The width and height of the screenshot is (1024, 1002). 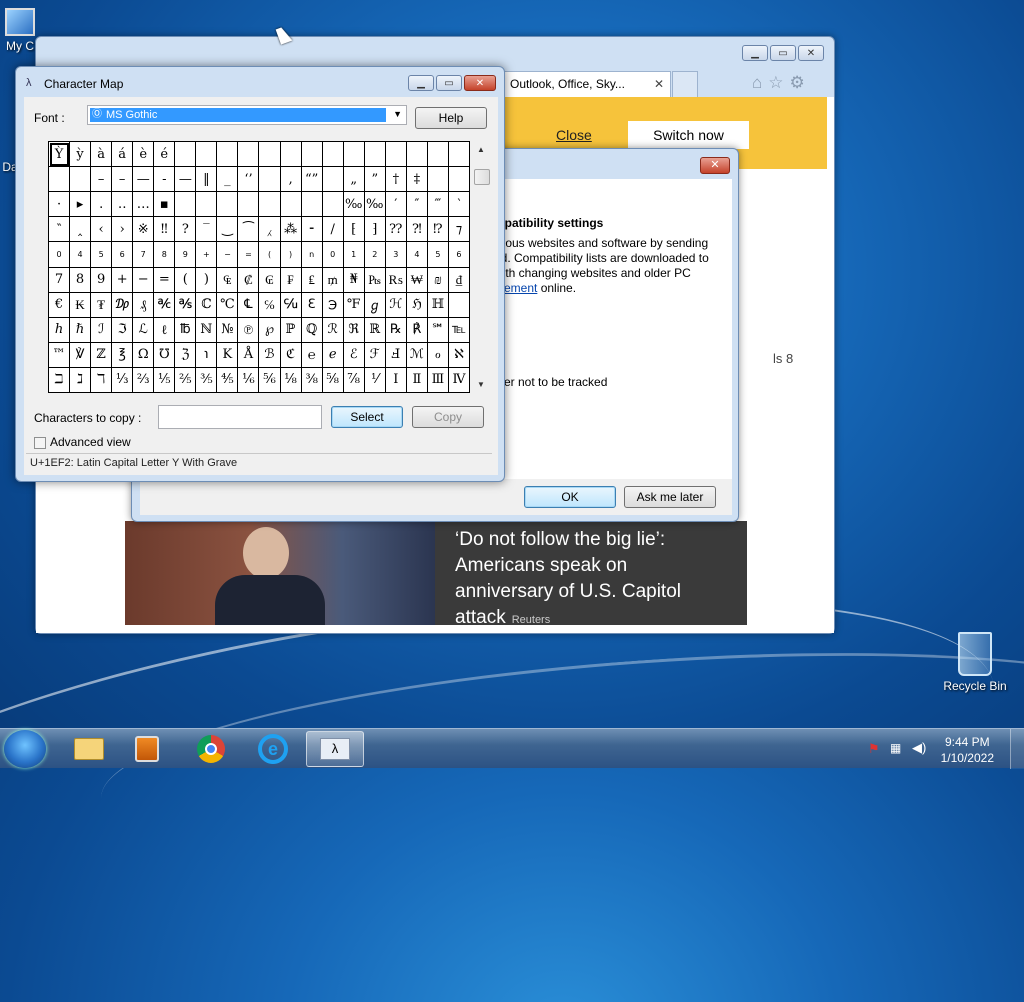 What do you see at coordinates (670, 497) in the screenshot?
I see `ask-me-later-button: Ask me later` at bounding box center [670, 497].